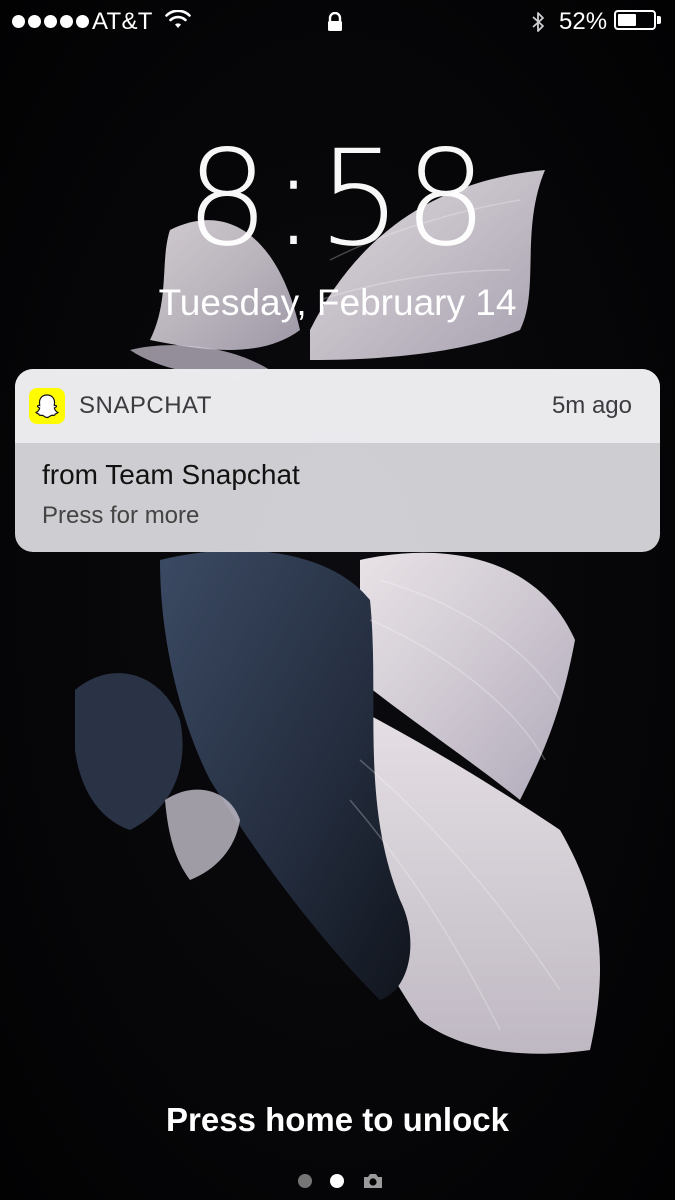  What do you see at coordinates (337, 406) in the screenshot?
I see `notification-header: SNAPCHAT 5m ago` at bounding box center [337, 406].